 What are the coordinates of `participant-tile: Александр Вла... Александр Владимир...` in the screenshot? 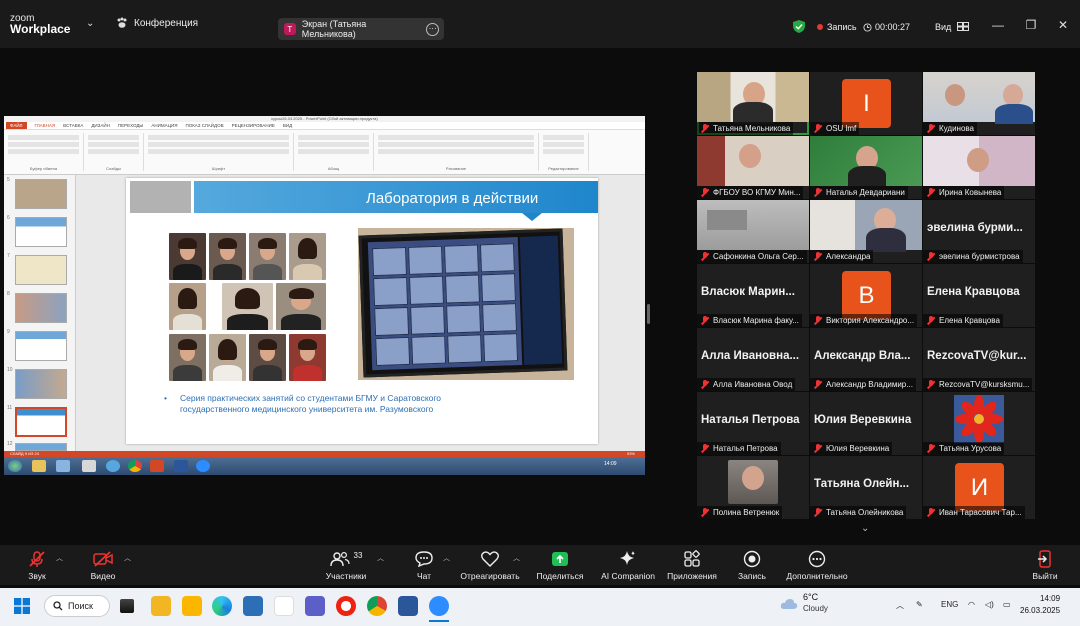 It's located at (866, 359).